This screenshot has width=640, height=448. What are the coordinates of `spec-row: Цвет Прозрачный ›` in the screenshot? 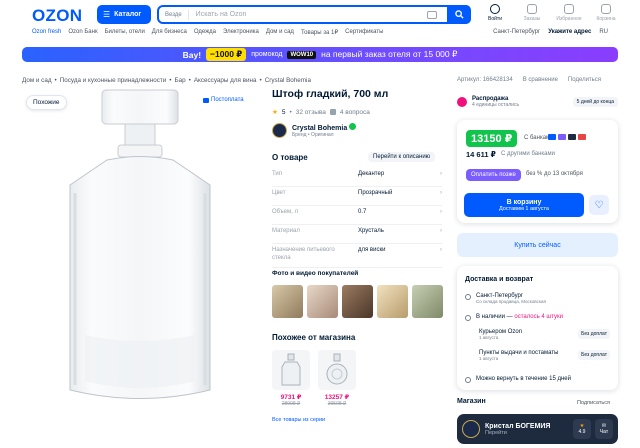 It's located at (357, 196).